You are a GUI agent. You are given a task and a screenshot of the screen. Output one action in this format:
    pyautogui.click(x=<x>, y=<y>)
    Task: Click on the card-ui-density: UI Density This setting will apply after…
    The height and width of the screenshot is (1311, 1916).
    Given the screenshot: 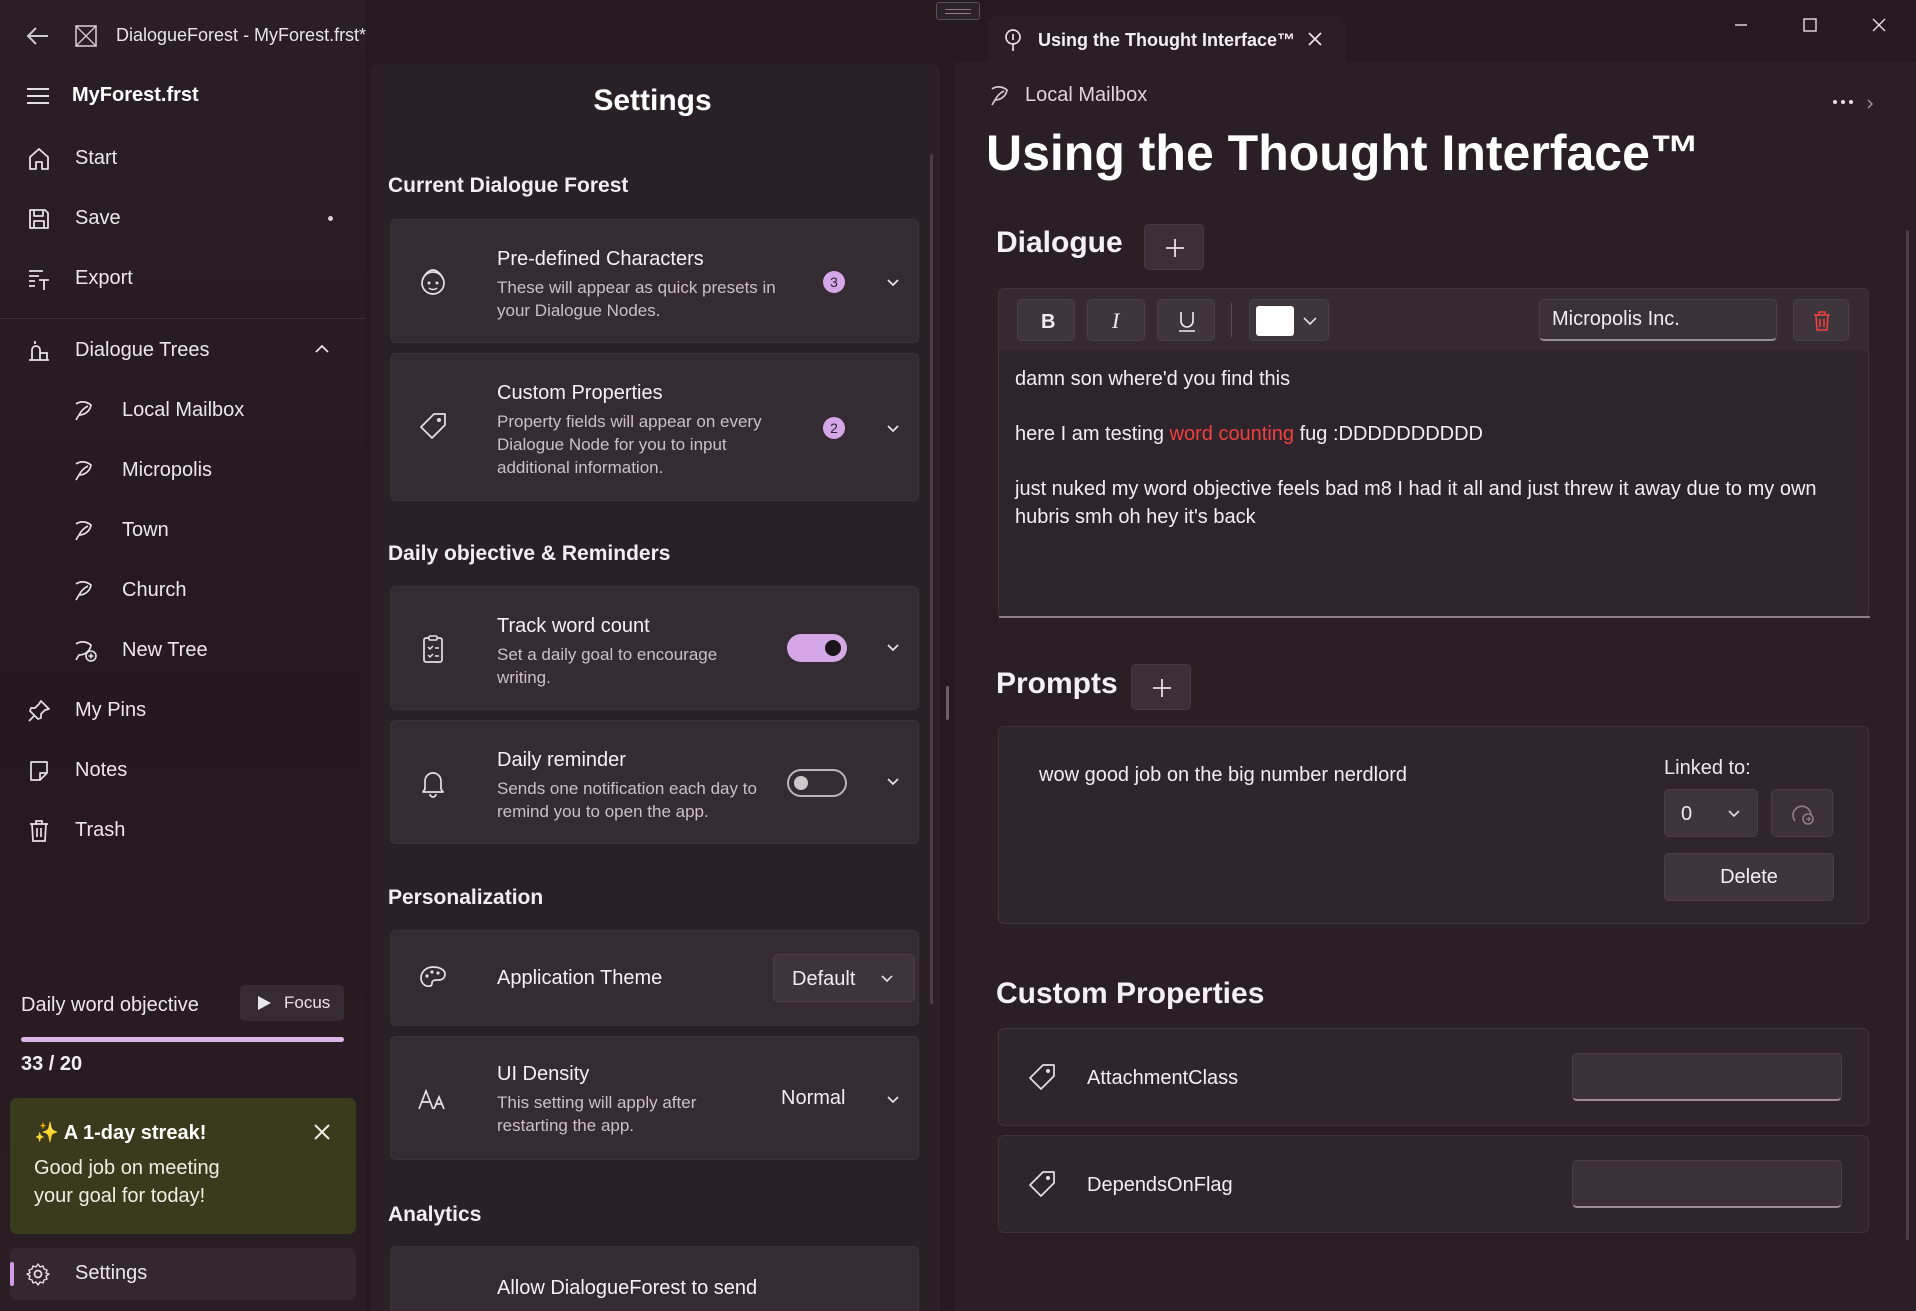 What is the action you would take?
    pyautogui.click(x=654, y=1098)
    